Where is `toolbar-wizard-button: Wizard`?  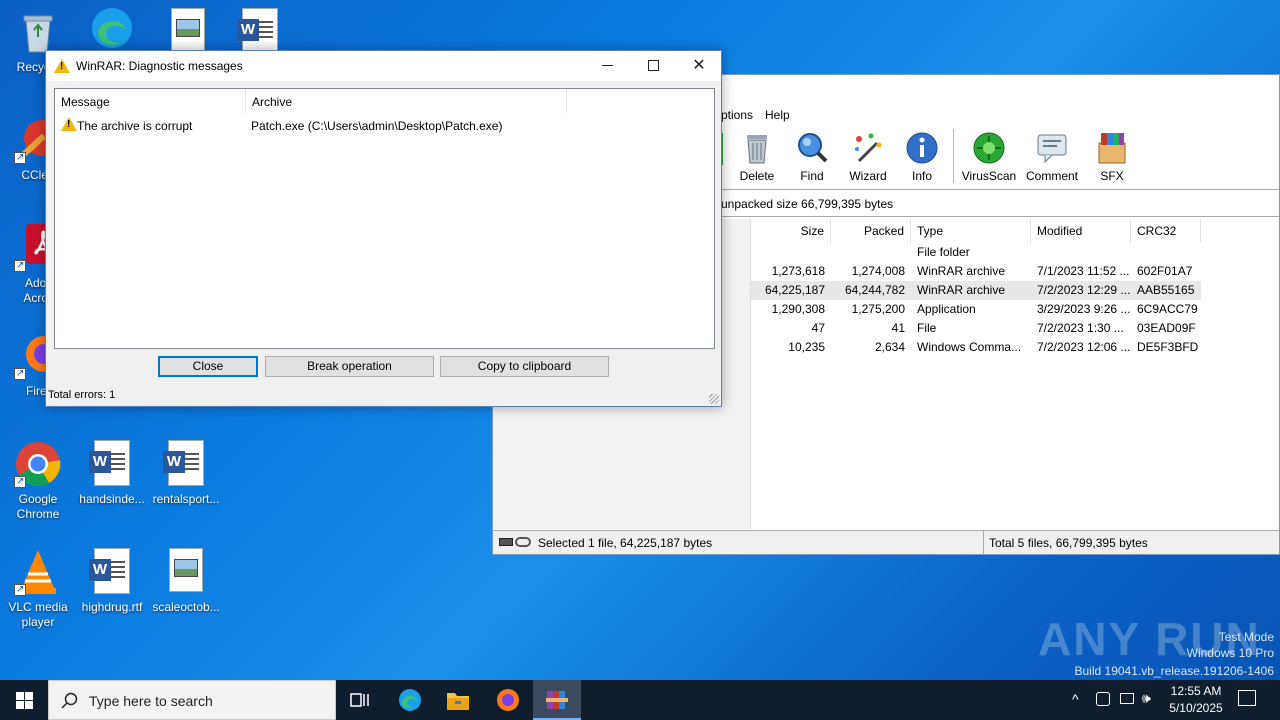
toolbar-wizard-button: Wizard is located at coordinates (868, 157).